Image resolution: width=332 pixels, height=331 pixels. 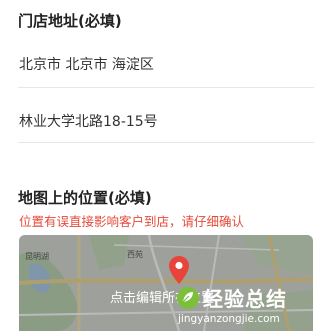 I want to click on leaf-logo-icon, so click(x=188, y=298).